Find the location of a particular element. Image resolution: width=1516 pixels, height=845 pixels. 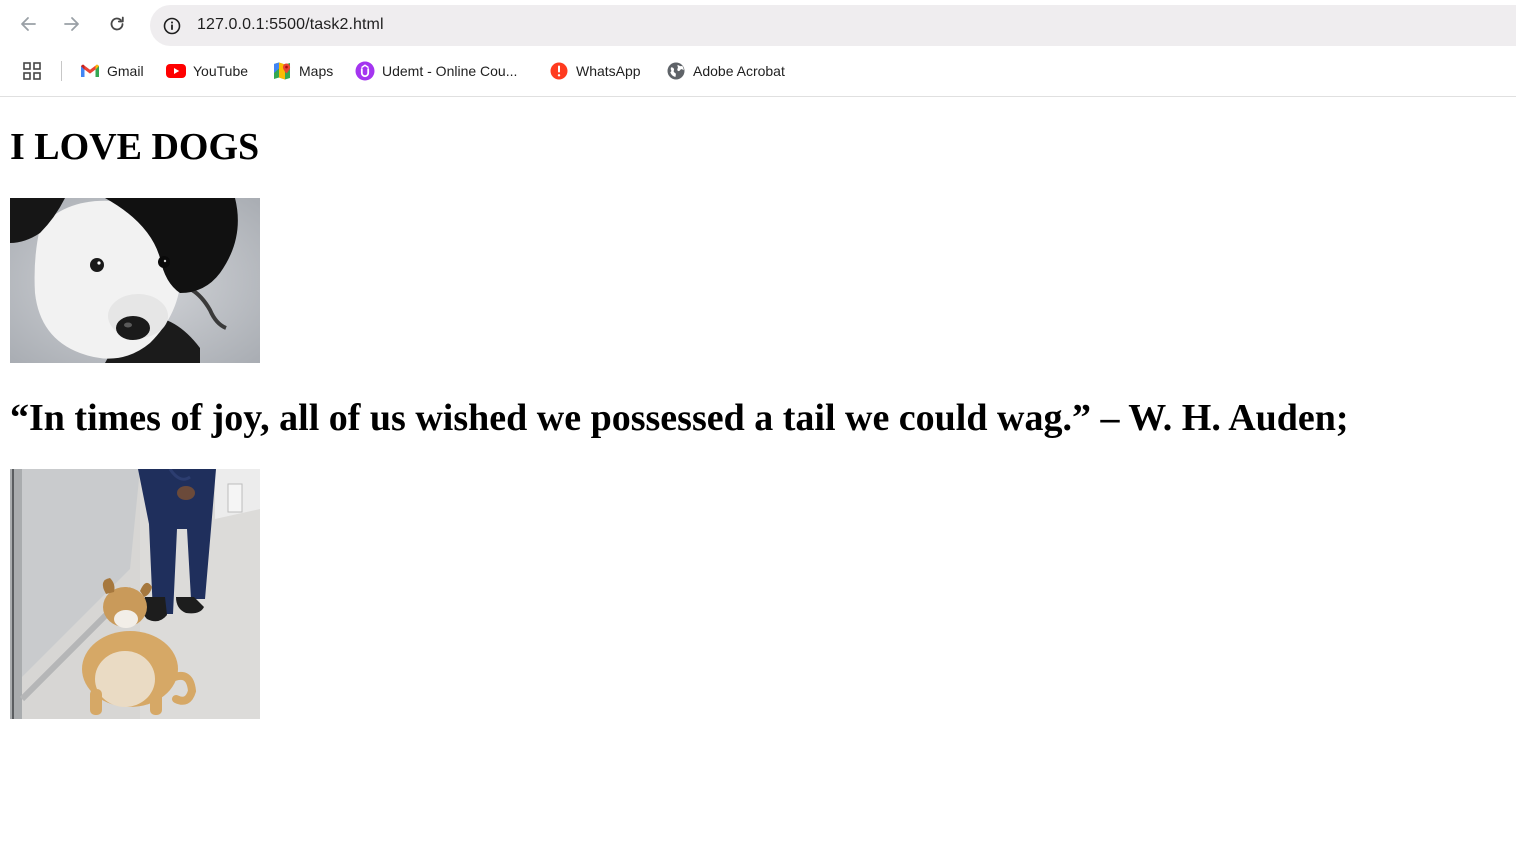

reload-icon is located at coordinates (117, 23).